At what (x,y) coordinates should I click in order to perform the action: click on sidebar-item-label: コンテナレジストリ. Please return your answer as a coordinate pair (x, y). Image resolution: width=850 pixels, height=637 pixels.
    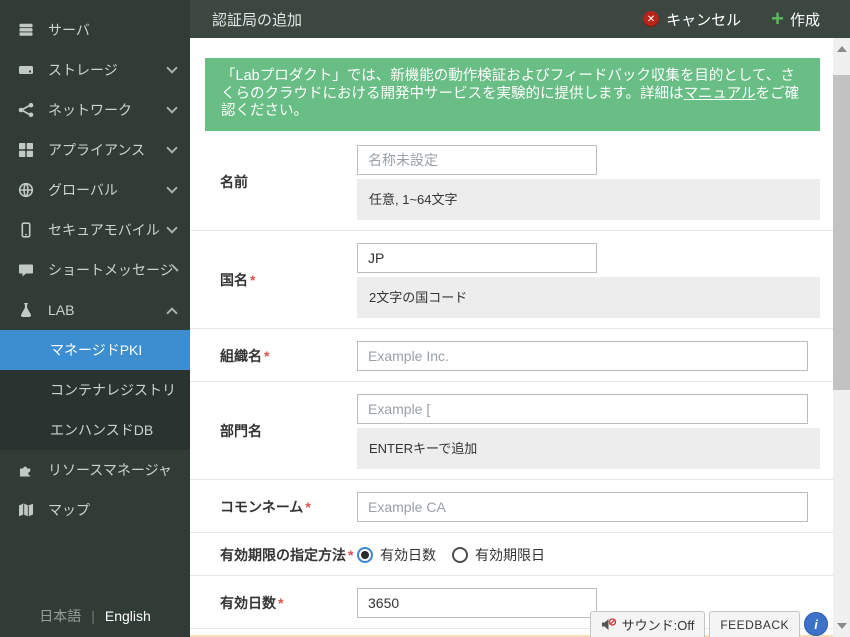
    Looking at the image, I should click on (113, 390).